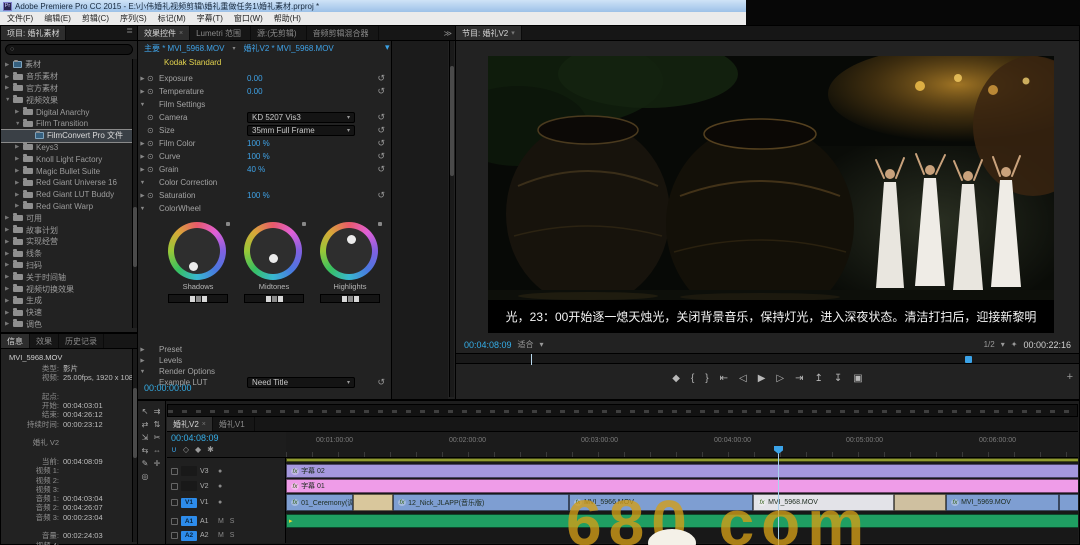 This screenshot has height=545, width=1080. What do you see at coordinates (448, 33) in the screenshot?
I see `more-tabs-icon: ≫` at bounding box center [448, 33].